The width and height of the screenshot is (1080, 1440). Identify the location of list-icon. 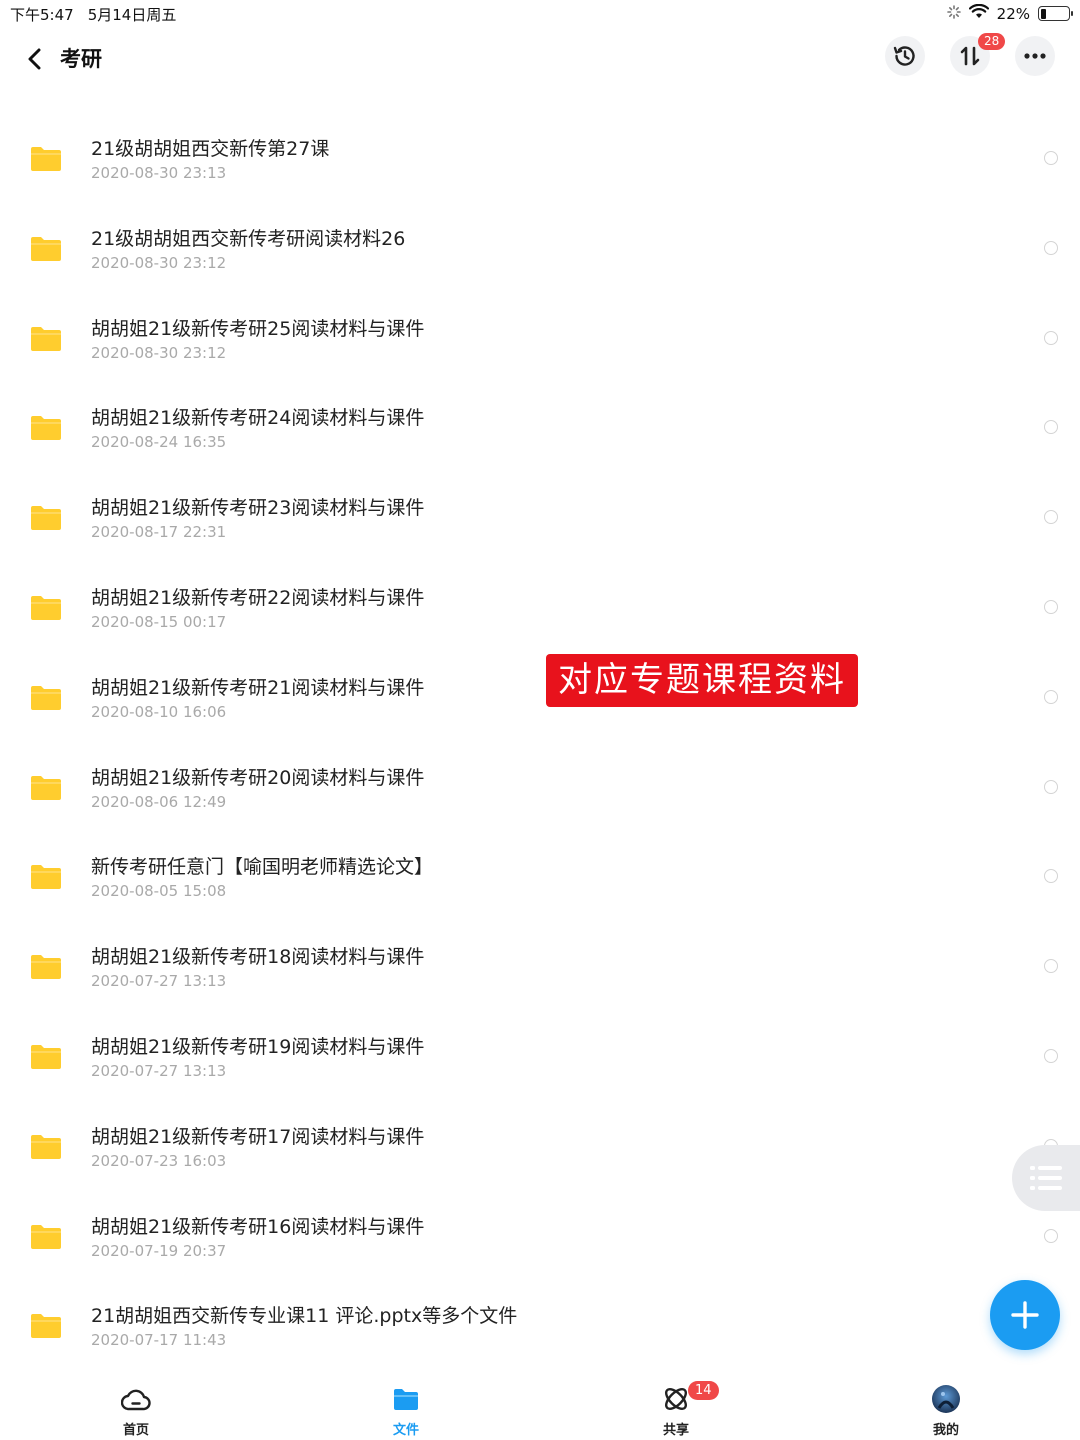
(1046, 1178).